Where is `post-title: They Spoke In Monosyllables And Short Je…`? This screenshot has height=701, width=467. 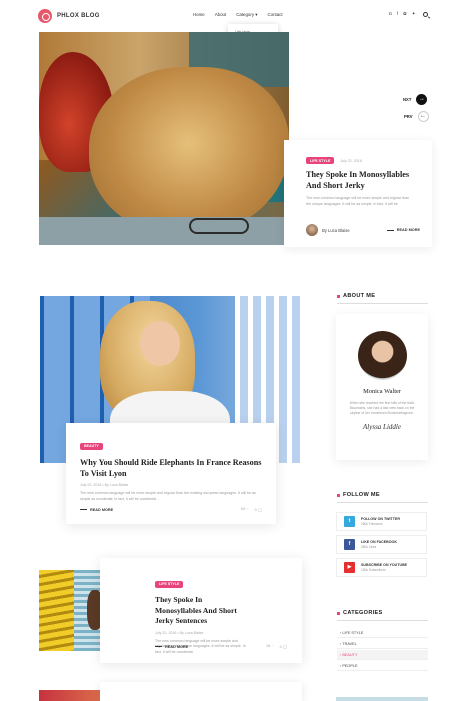 post-title: They Spoke In Monosyllables And Short Je… is located at coordinates (201, 611).